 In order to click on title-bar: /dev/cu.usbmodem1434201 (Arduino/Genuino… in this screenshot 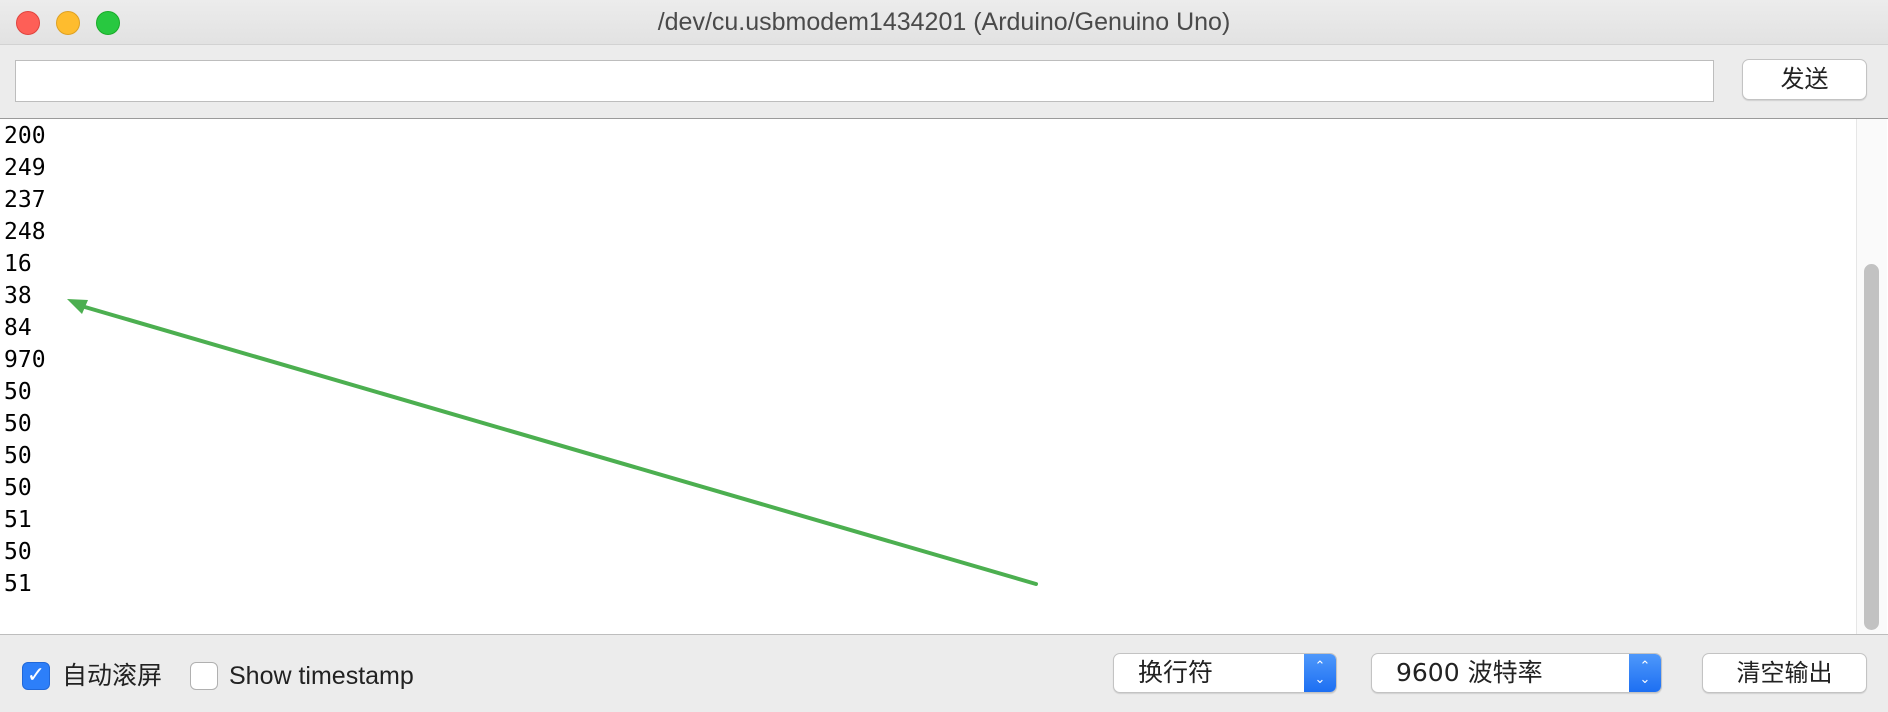, I will do `click(944, 22)`.